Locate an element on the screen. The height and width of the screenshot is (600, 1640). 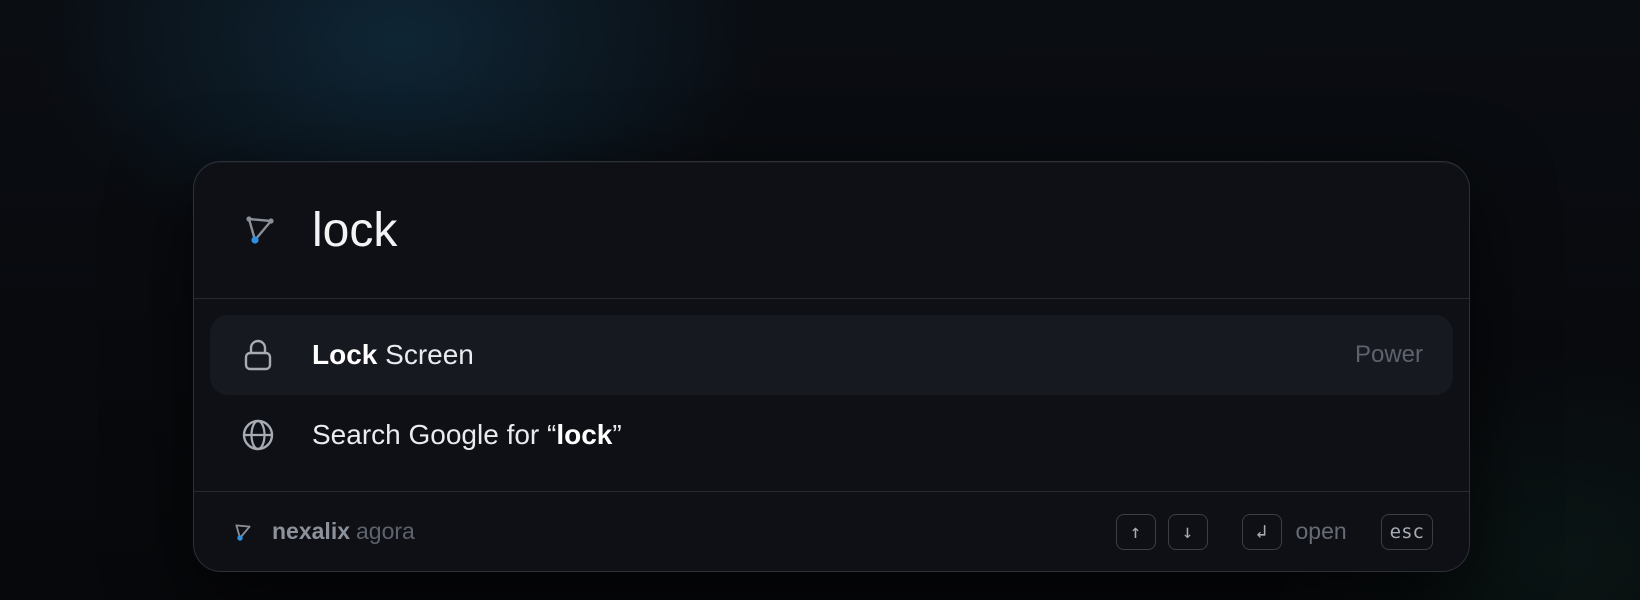
enter-key: ↲ is located at coordinates (1261, 531).